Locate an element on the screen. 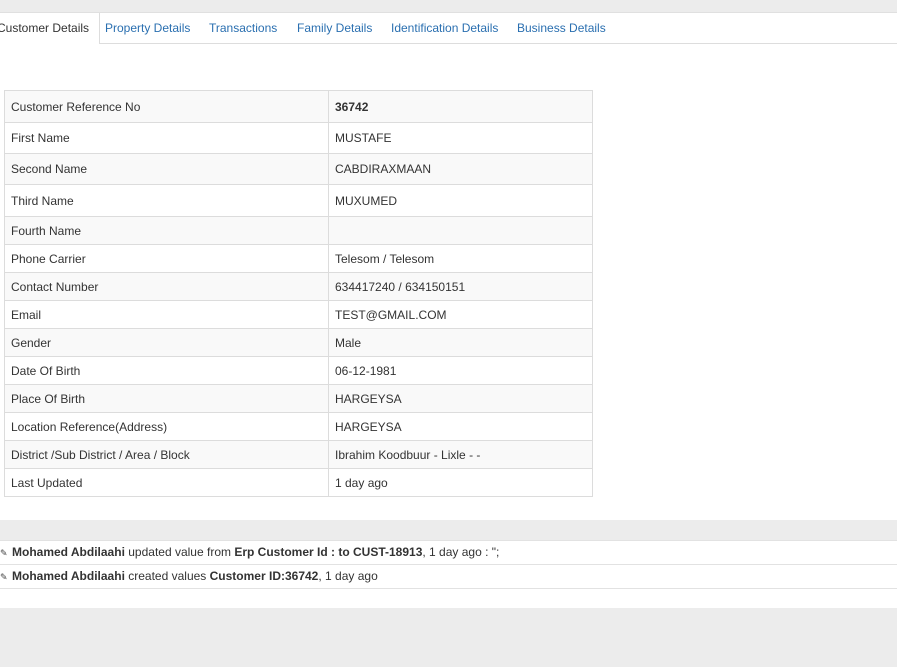 Image resolution: width=897 pixels, height=667 pixels. table-row: Third Name MUXUMED is located at coordinates (298, 200).